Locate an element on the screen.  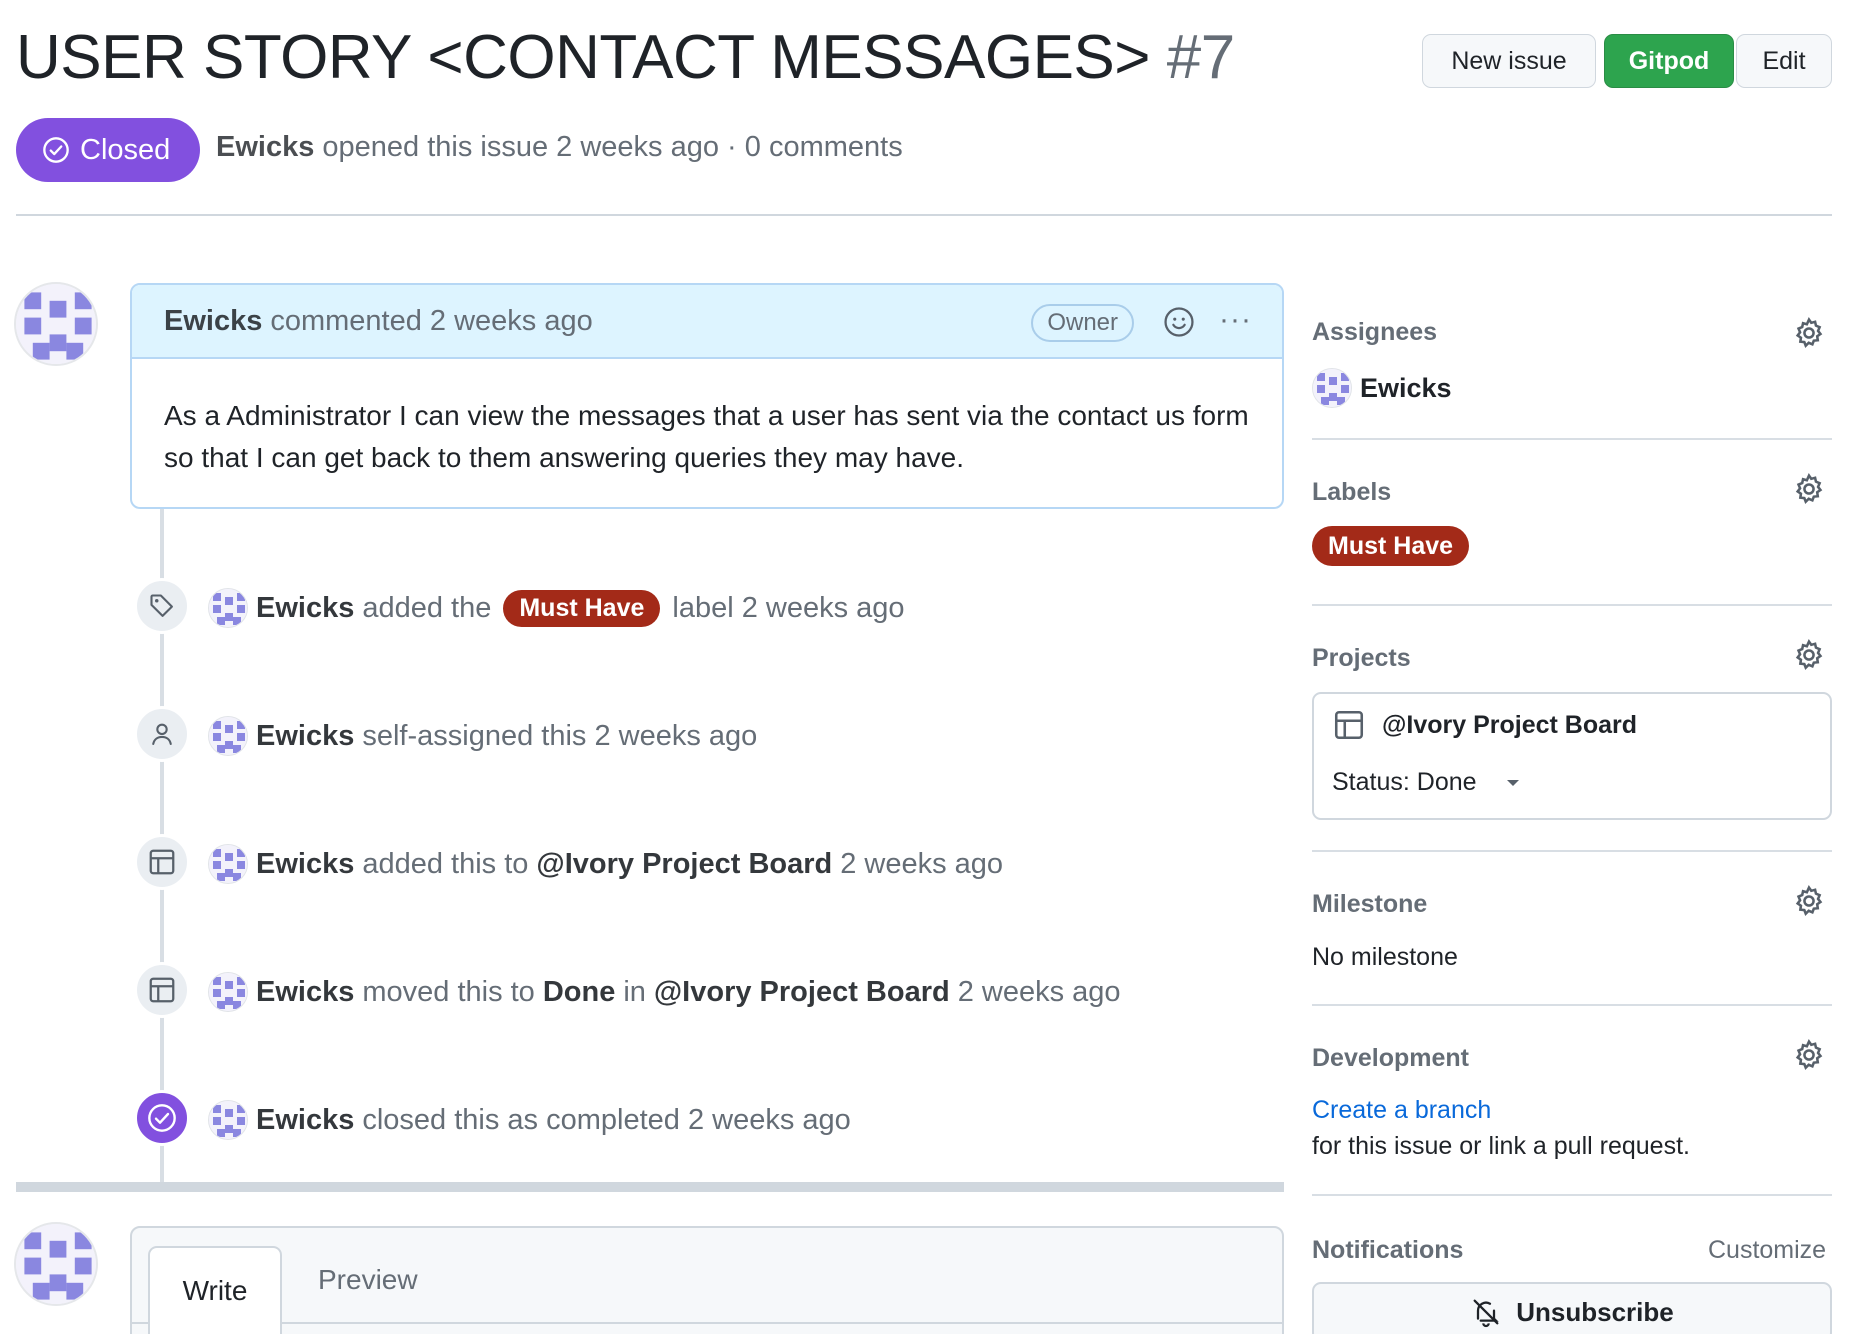
event-text: added this to is located at coordinates (445, 863).